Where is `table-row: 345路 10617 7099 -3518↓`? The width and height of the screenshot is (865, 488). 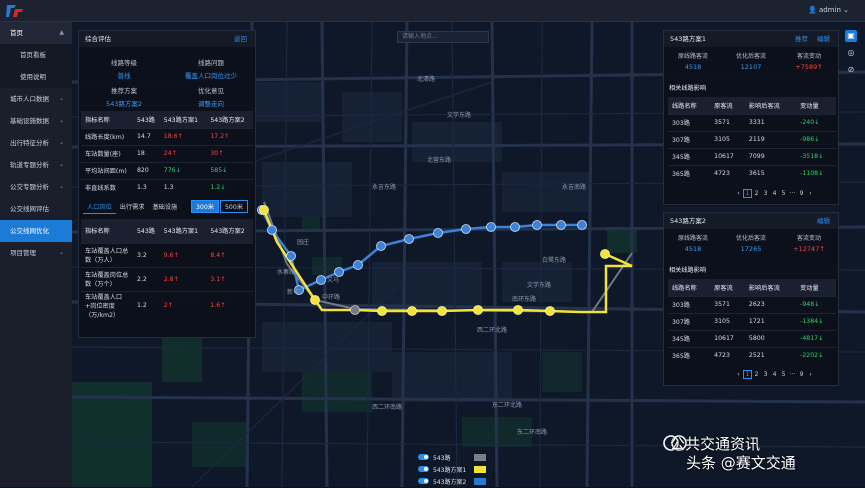
table-row: 345路 10617 7099 -3518↓ is located at coordinates (752, 156).